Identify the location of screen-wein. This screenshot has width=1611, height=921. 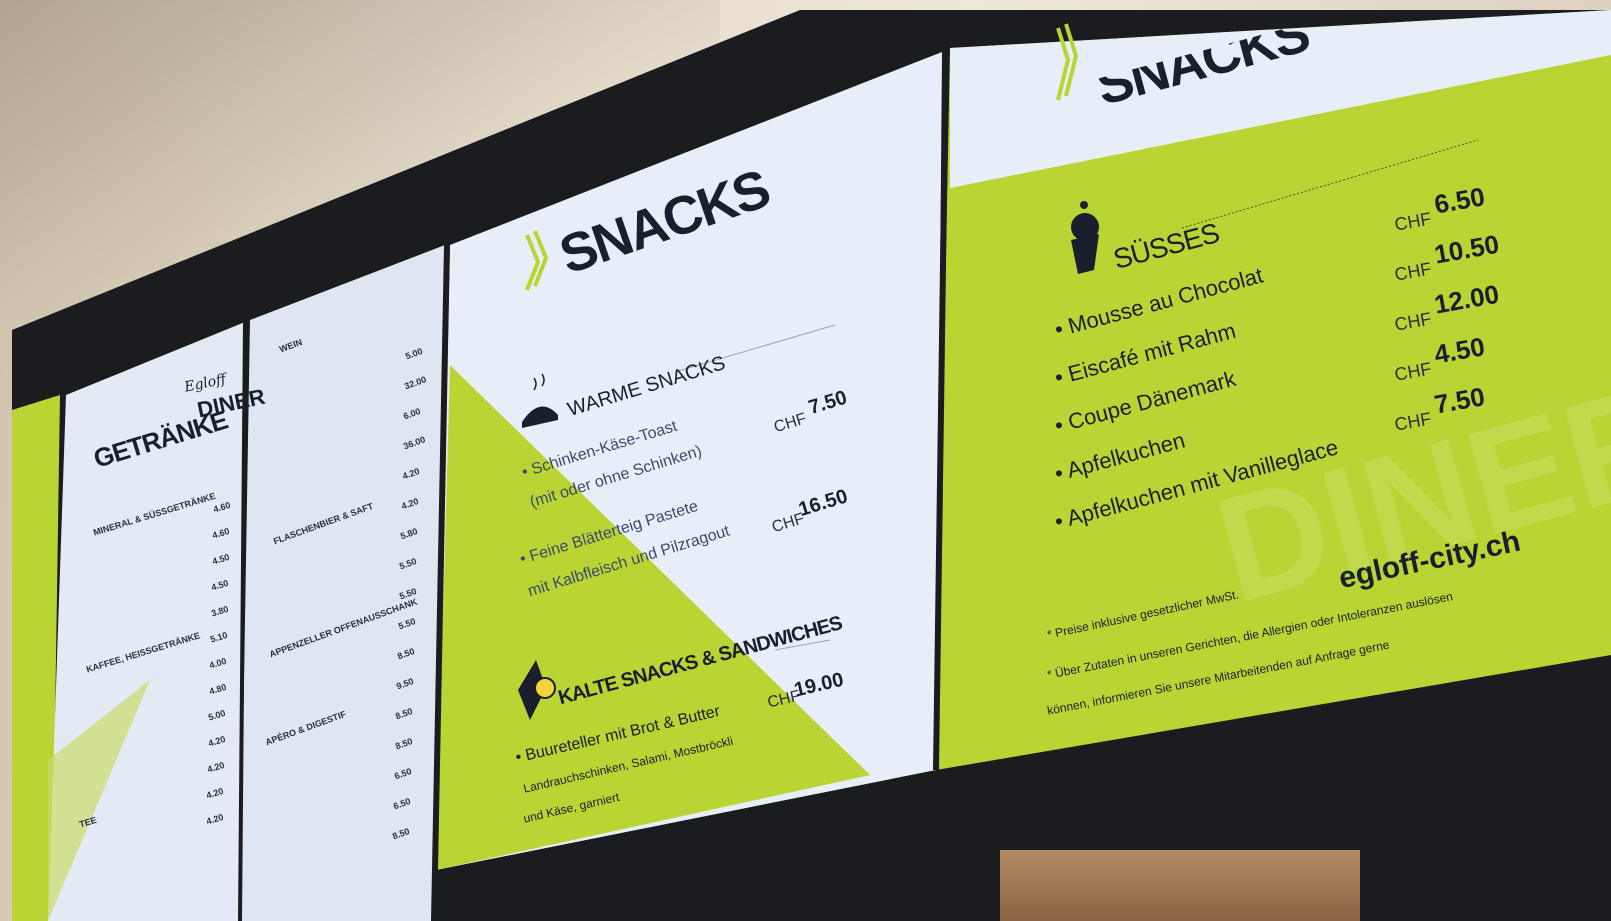
(342, 583).